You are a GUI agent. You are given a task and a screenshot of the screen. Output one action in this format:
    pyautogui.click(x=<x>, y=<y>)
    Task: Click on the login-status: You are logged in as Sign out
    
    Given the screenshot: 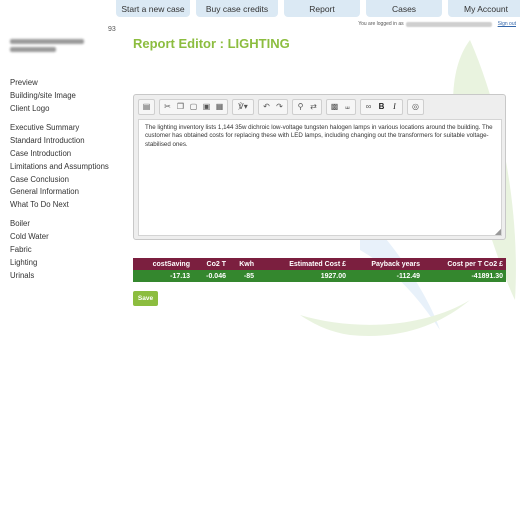 What is the action you would take?
    pyautogui.click(x=437, y=24)
    